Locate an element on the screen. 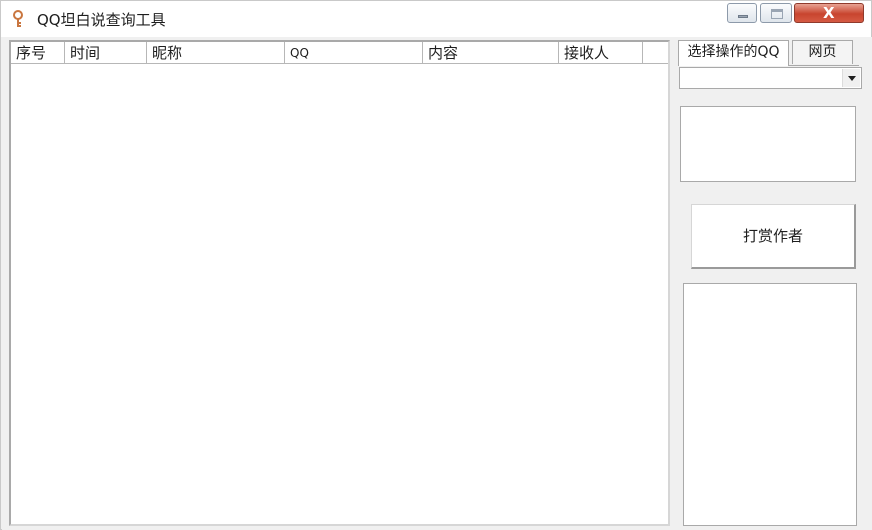  minimize-icon is located at coordinates (743, 16).